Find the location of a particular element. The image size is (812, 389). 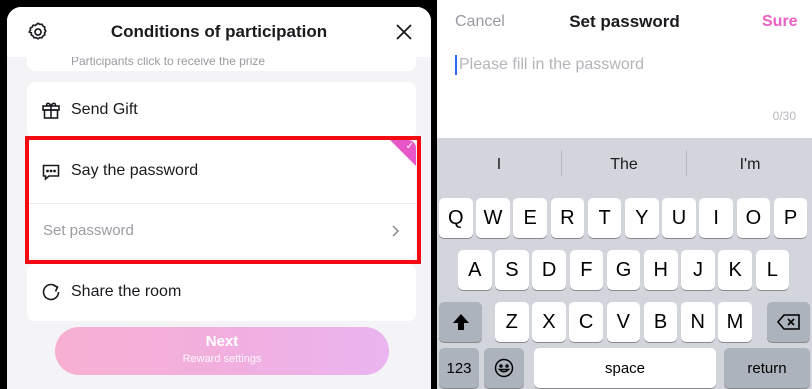

delete-key is located at coordinates (788, 322).